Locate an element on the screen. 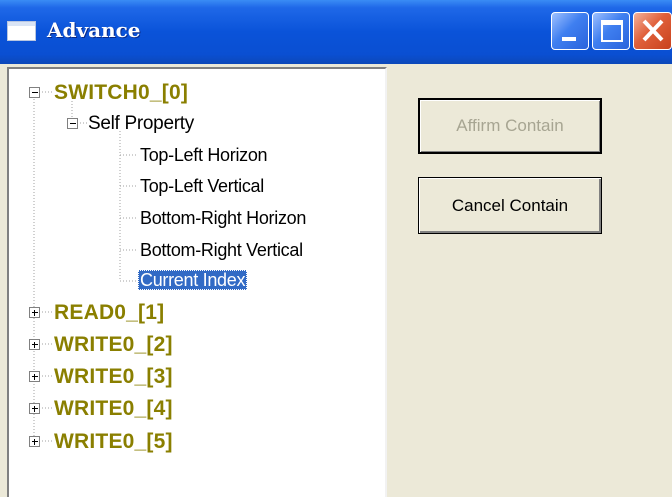 This screenshot has height=497, width=672. affirm-contain-button: Affirm Contain is located at coordinates (510, 126).